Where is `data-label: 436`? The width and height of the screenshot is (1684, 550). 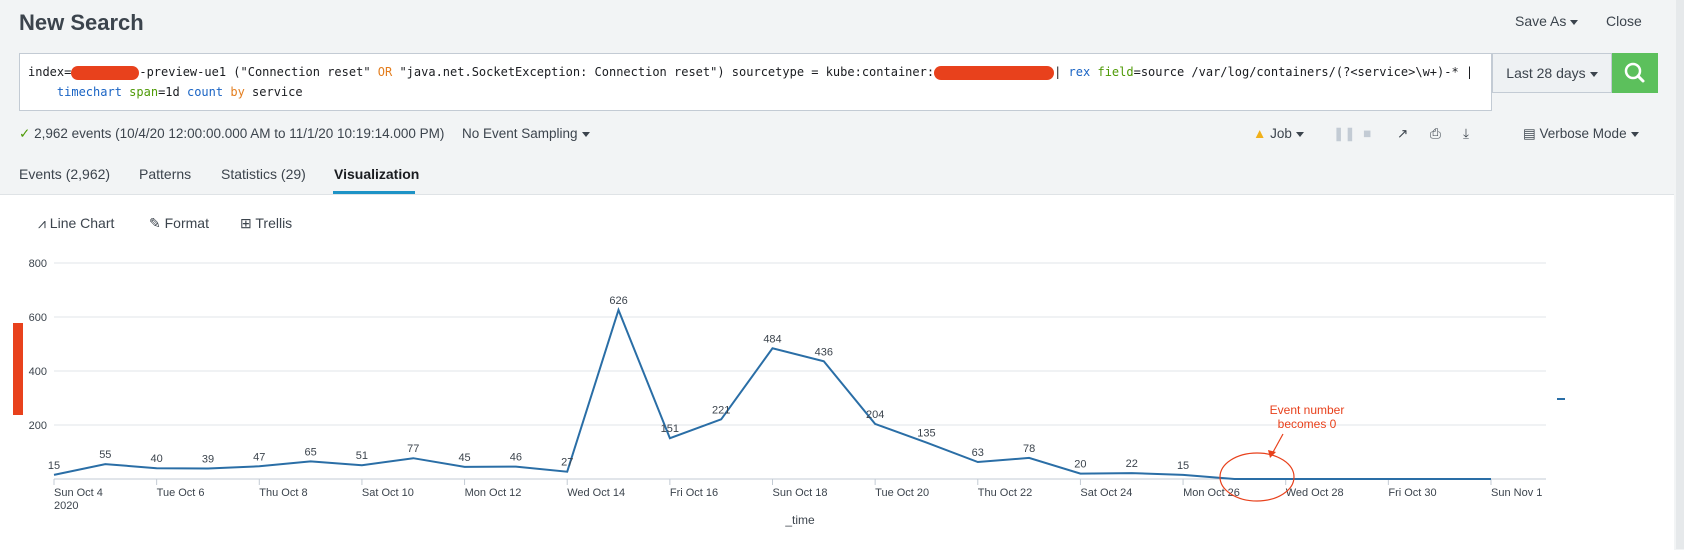 data-label: 436 is located at coordinates (824, 352).